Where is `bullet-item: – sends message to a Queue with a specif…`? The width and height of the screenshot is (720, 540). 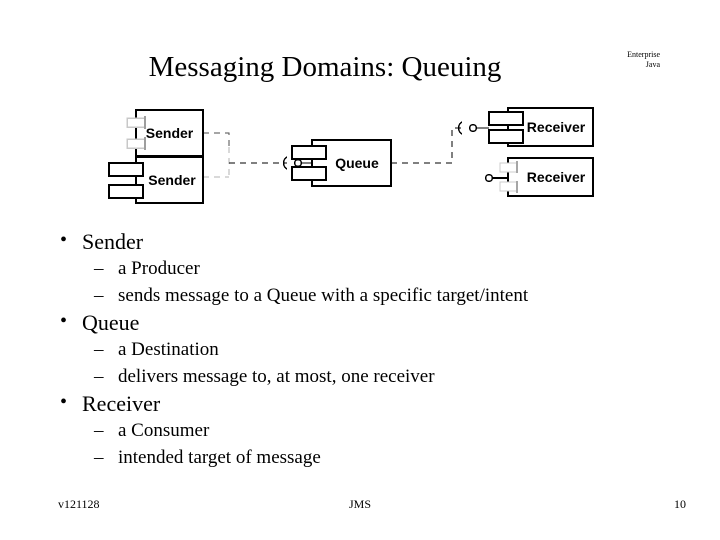 bullet-item: – sends message to a Queue with a specif… is located at coordinates (369, 295).